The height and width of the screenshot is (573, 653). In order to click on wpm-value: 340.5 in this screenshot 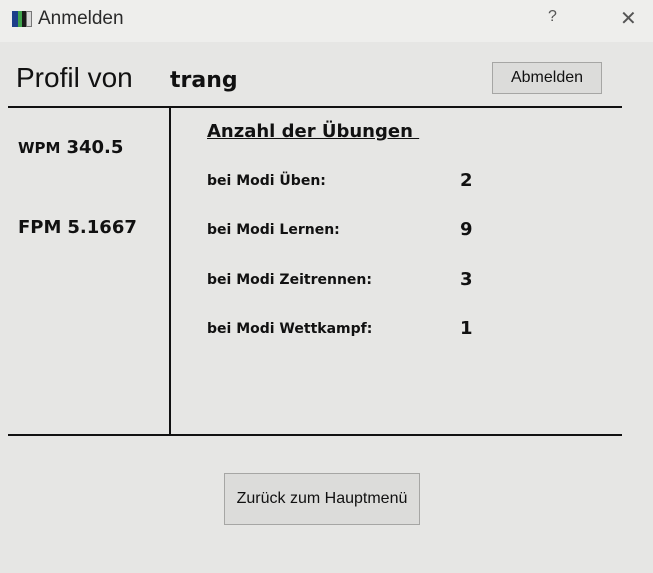, I will do `click(95, 147)`.